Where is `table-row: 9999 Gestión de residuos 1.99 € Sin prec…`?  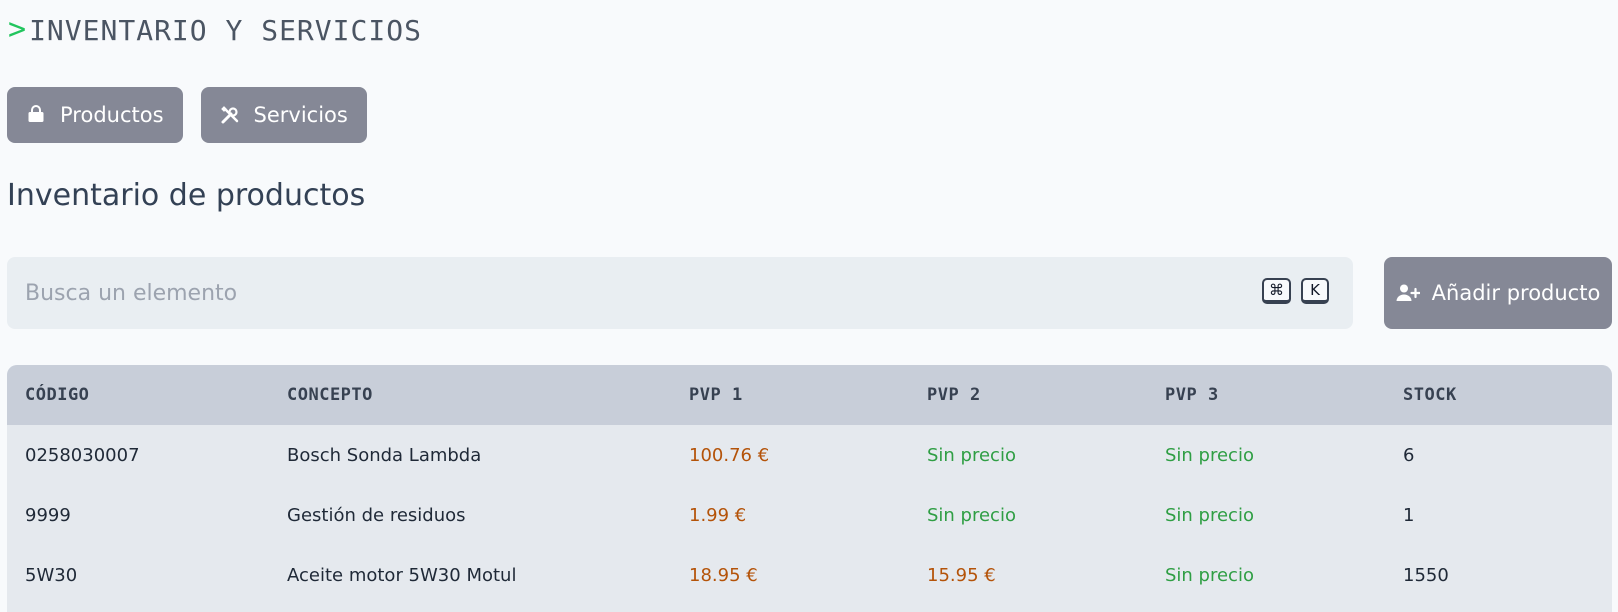
table-row: 9999 Gestión de residuos 1.99 € Sin prec… is located at coordinates (809, 515).